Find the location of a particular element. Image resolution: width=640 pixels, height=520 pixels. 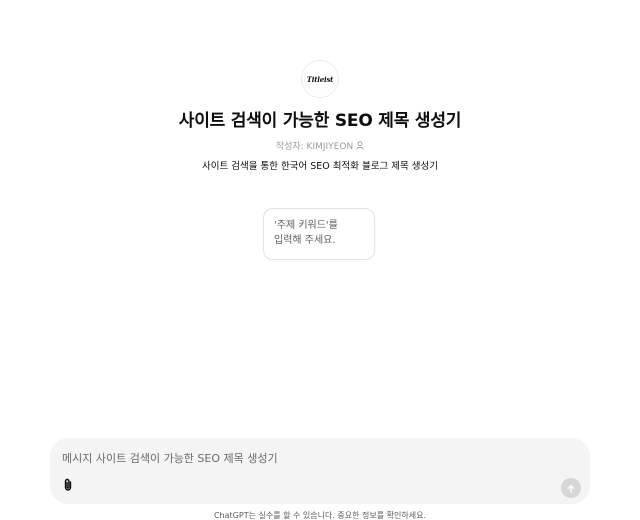

message-composer: 메시지 사이트 검색이 가능한 SEO 제목 생성기 is located at coordinates (320, 471).